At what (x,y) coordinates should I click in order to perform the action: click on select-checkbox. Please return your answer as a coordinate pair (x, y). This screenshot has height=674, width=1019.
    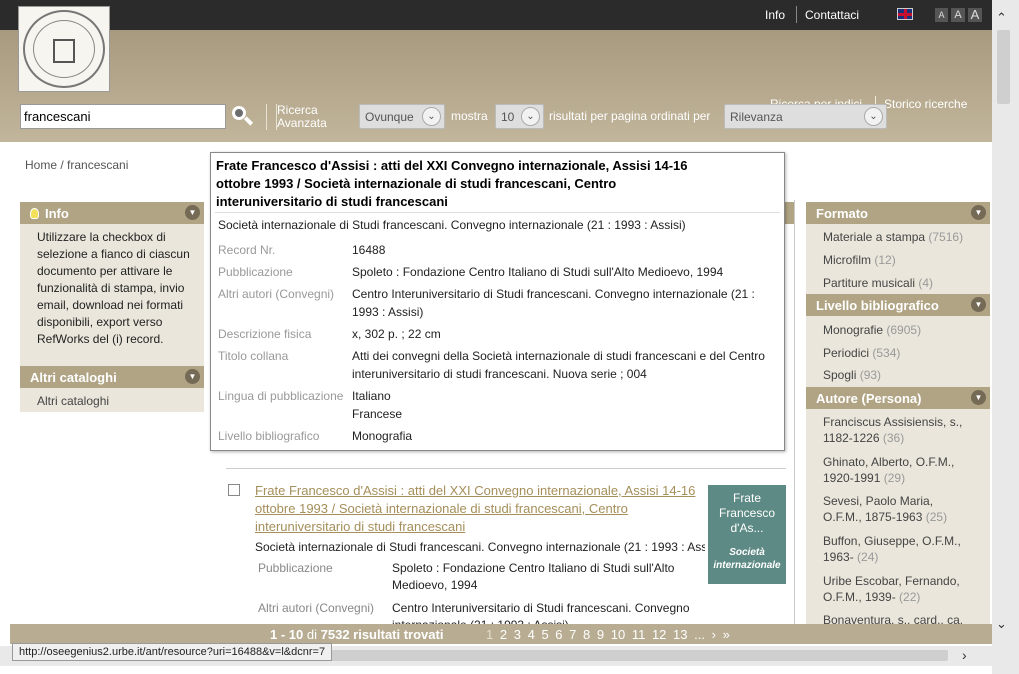
    Looking at the image, I should click on (234, 490).